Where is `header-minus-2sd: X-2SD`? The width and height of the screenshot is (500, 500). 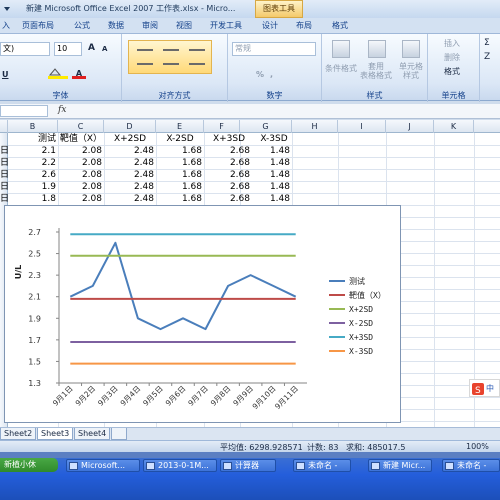 header-minus-2sd: X-2SD is located at coordinates (180, 139).